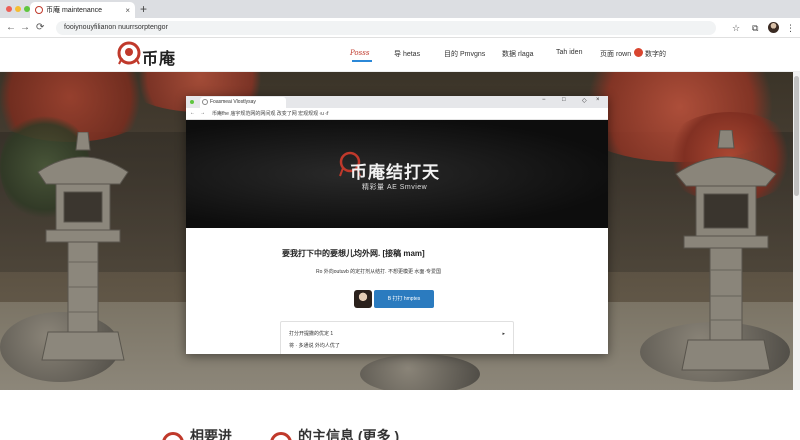 The height and width of the screenshot is (440, 800). Describe the element at coordinates (564, 100) in the screenshot. I see `screenshot-maximize-icon: □` at that location.